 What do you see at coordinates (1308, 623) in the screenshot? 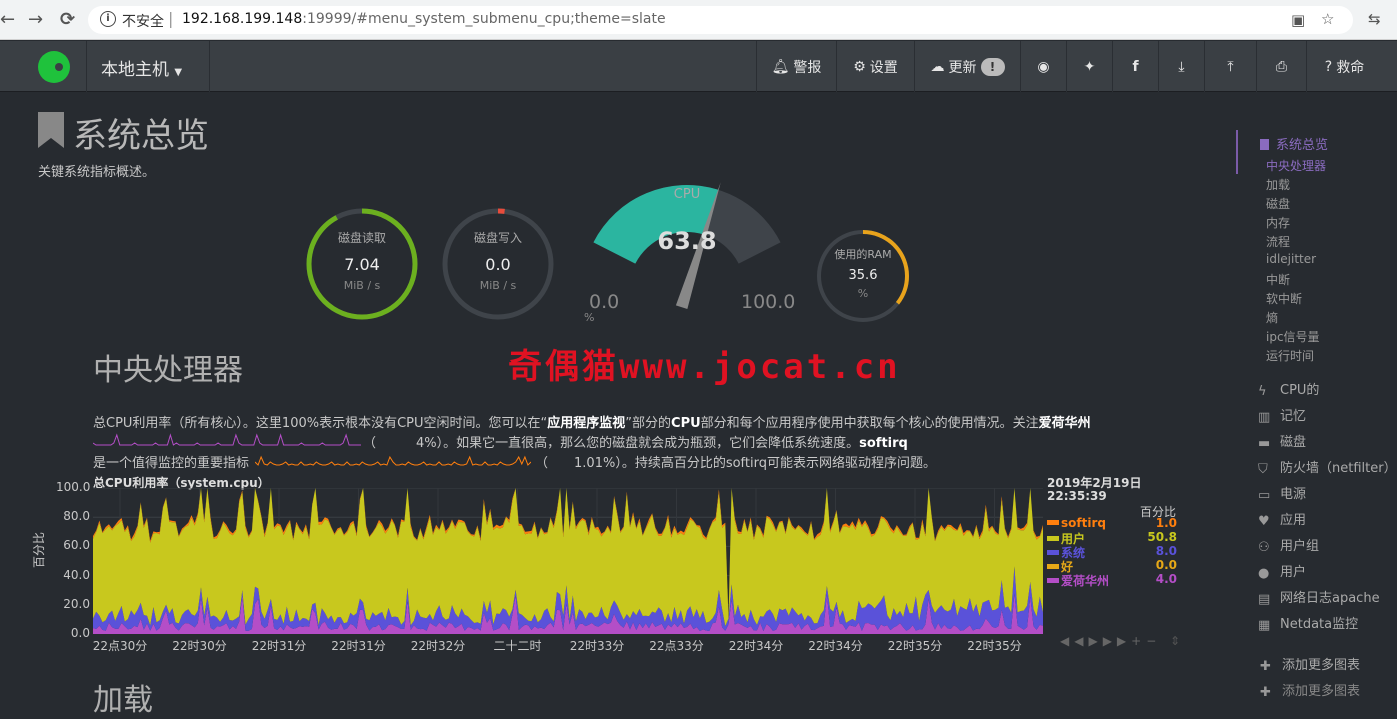
I see `sidebar-menu-item: ▦ Netdata监控` at bounding box center [1308, 623].